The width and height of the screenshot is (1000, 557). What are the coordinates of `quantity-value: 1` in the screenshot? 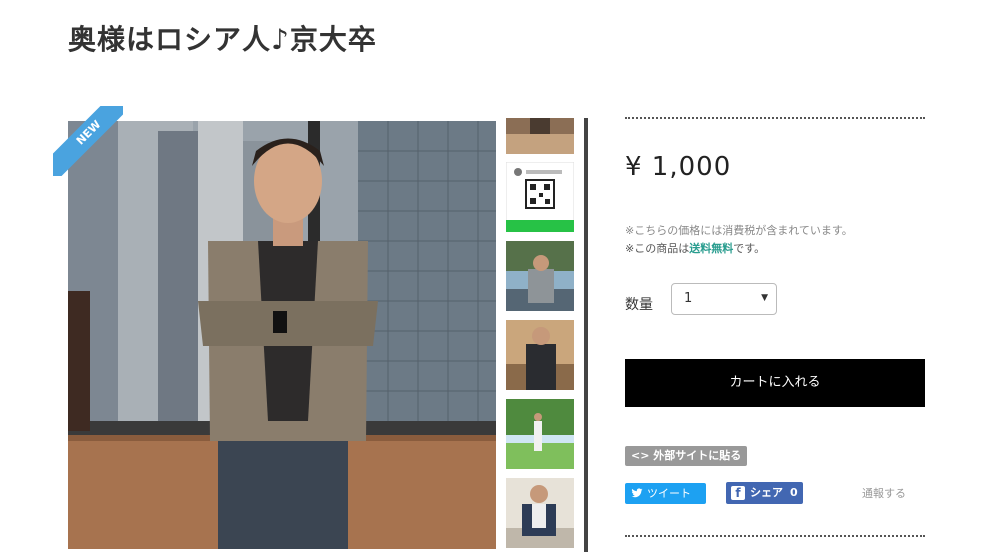 It's located at (688, 298).